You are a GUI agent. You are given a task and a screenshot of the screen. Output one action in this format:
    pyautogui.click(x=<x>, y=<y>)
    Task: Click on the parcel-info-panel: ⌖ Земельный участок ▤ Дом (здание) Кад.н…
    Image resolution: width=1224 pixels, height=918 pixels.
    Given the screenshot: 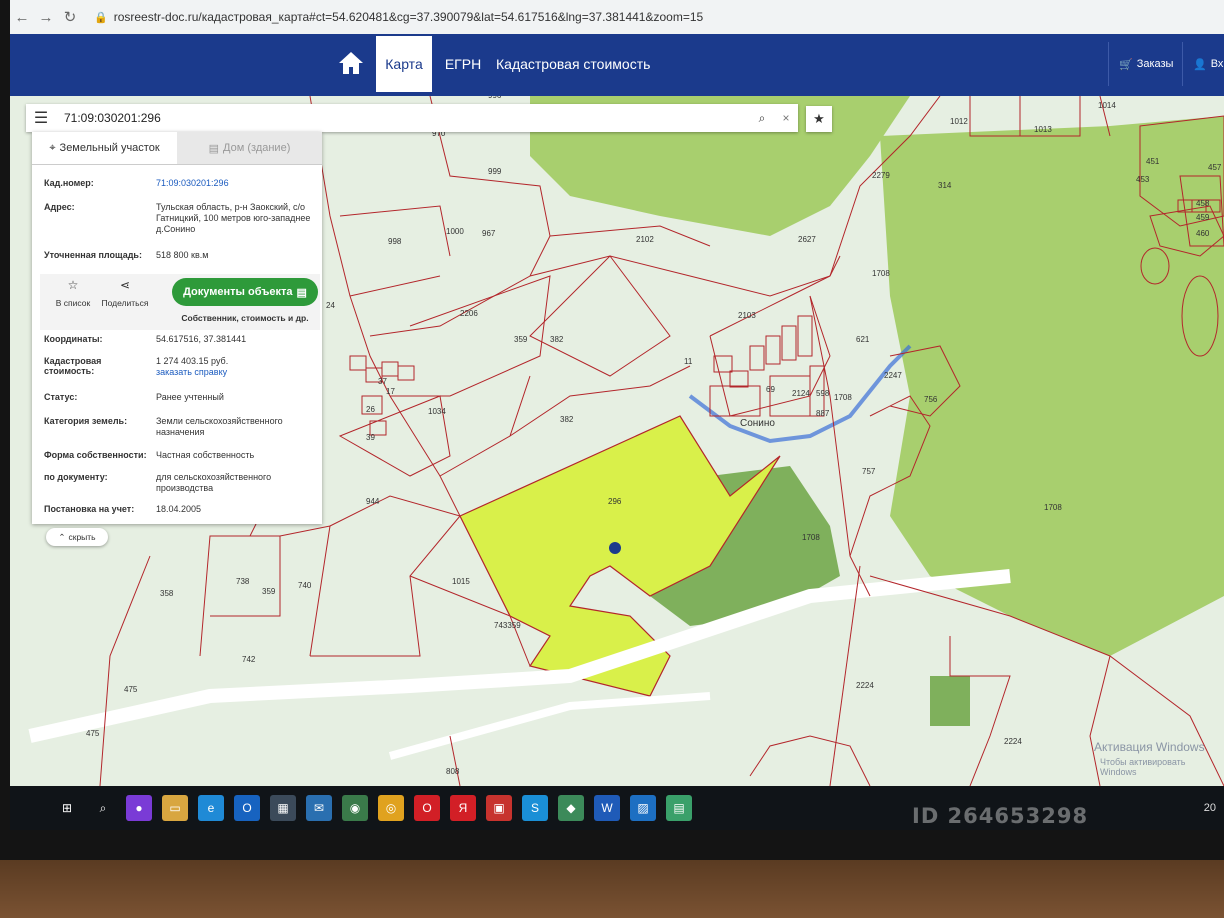 What is the action you would take?
    pyautogui.click(x=177, y=328)
    